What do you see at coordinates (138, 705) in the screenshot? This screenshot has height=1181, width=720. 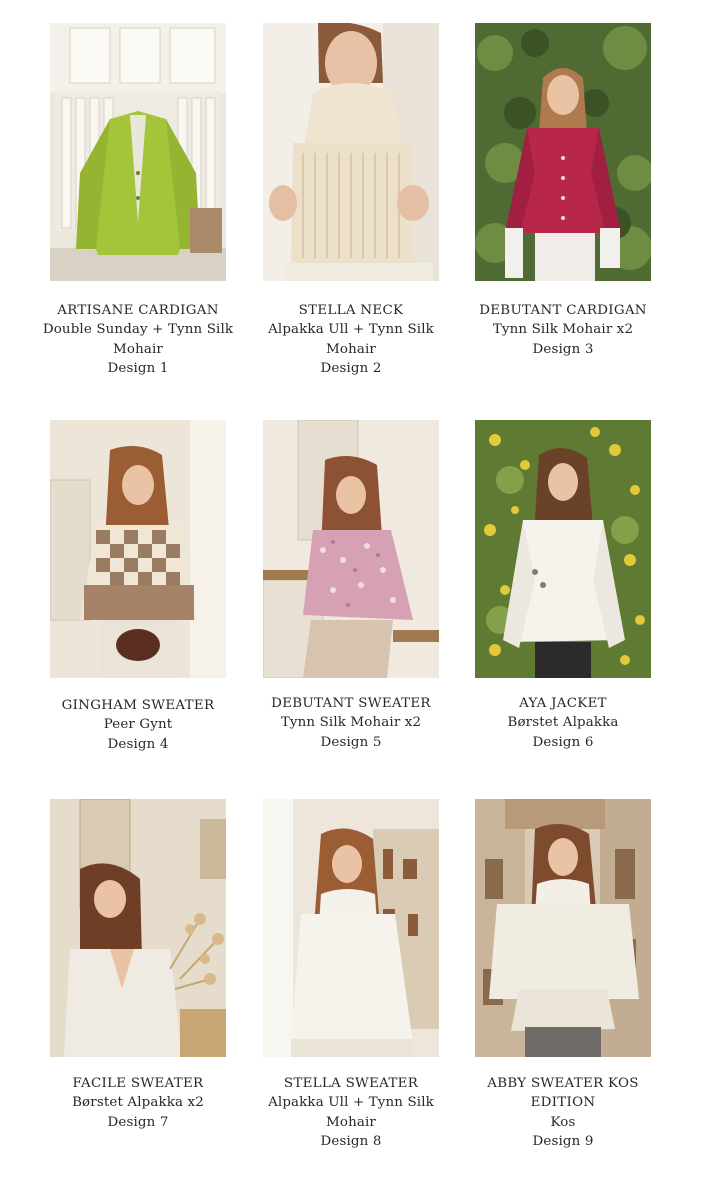 I see `design-title: GINGHAM SWEATER` at bounding box center [138, 705].